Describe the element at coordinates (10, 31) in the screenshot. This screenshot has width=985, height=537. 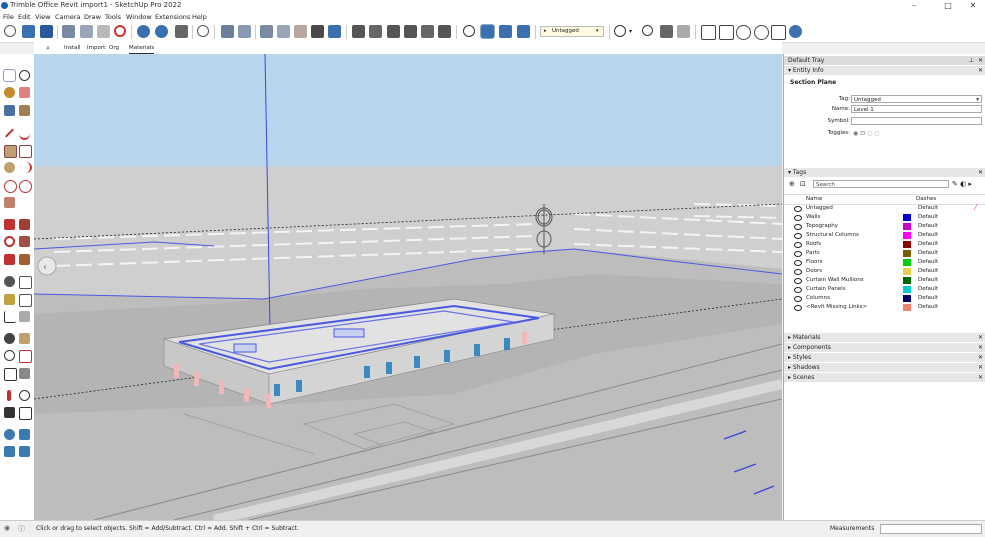
I see `new-icon` at that location.